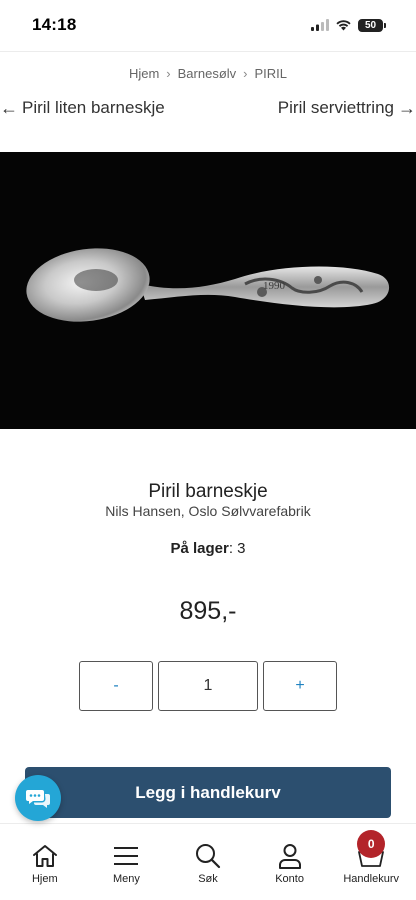  Describe the element at coordinates (144, 73) in the screenshot. I see `breadcrumb-home: Hjem` at that location.